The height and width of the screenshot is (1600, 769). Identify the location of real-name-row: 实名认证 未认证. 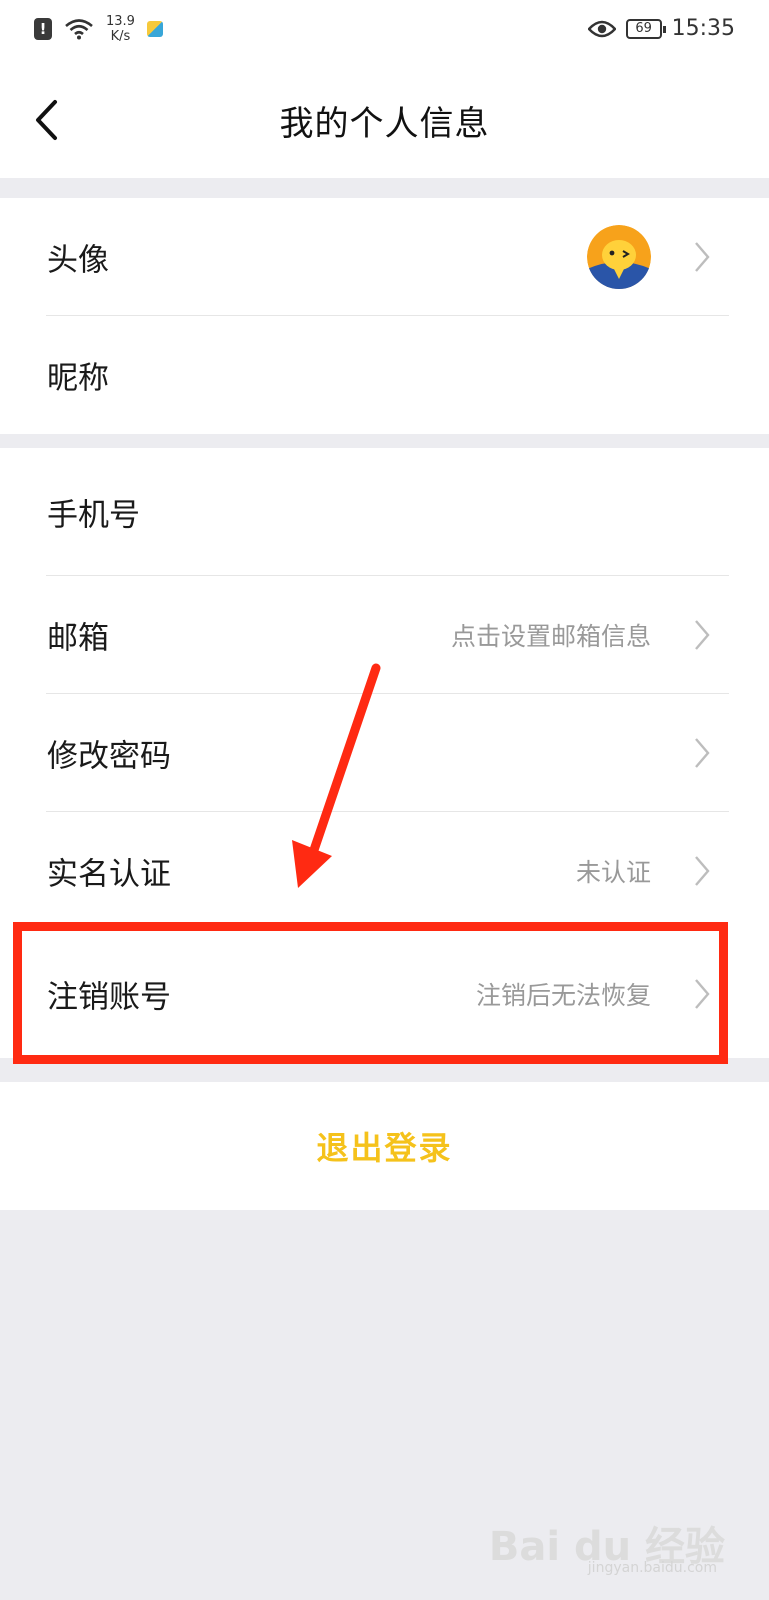
(384, 871).